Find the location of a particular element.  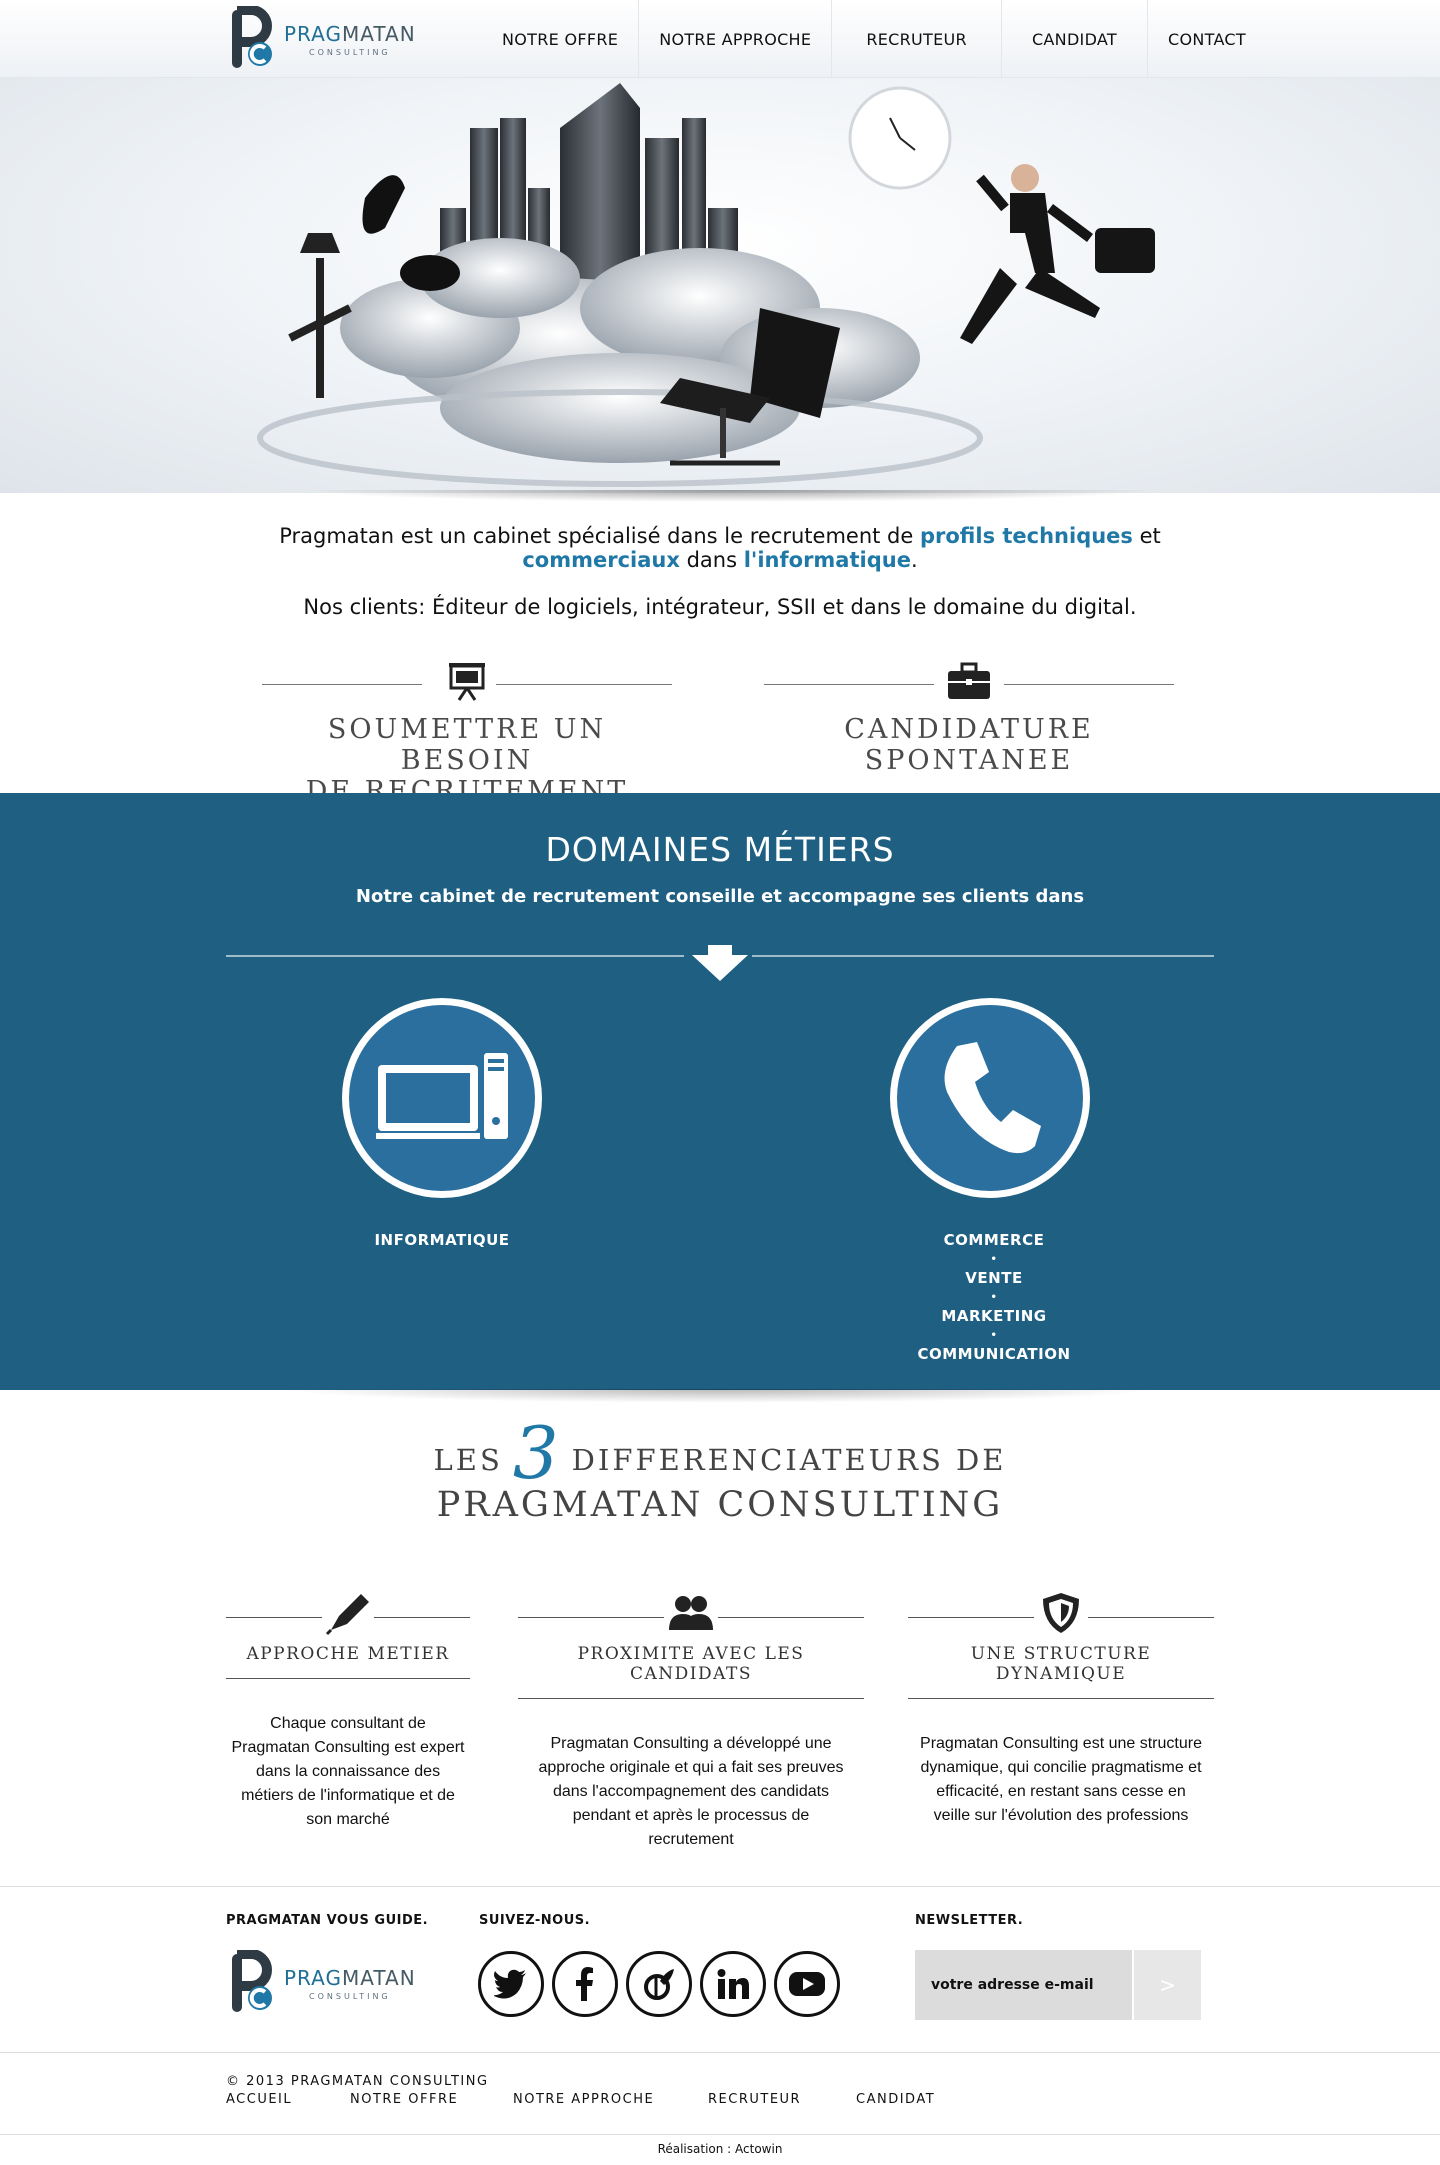

street-lamp-icon is located at coordinates (320, 315).